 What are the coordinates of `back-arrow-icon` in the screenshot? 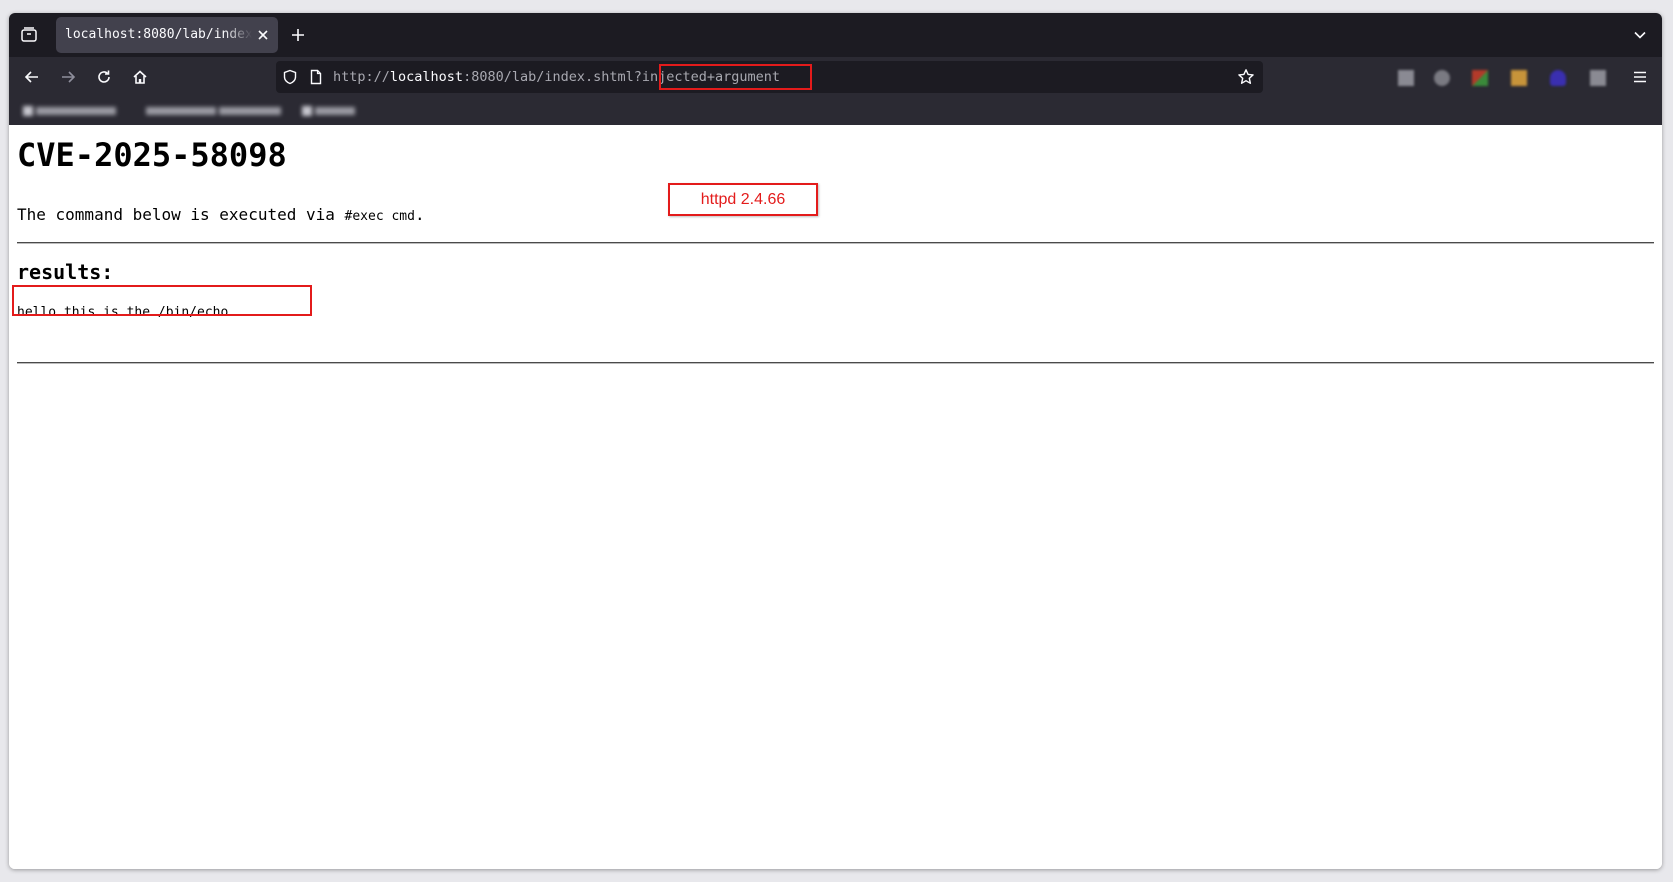 It's located at (31, 77).